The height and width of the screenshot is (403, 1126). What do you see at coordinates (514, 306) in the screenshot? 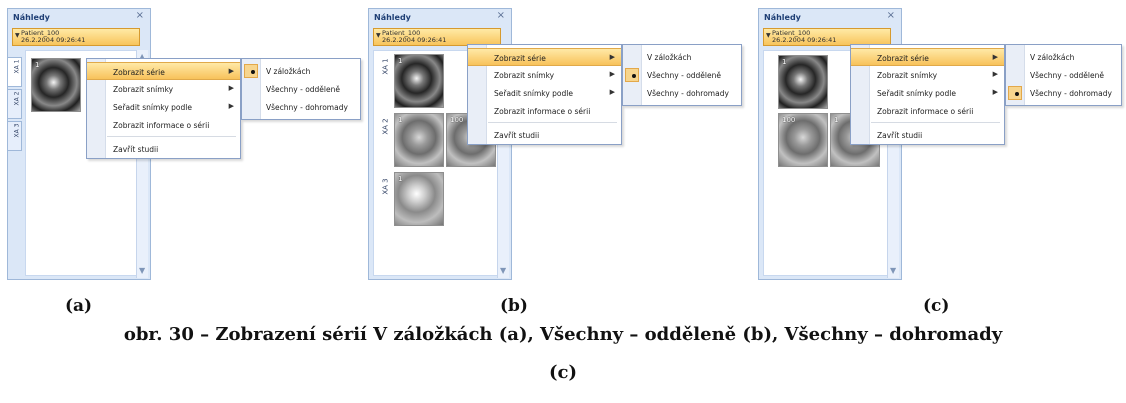
I see `subfigure-label-b: (b)` at bounding box center [514, 306].